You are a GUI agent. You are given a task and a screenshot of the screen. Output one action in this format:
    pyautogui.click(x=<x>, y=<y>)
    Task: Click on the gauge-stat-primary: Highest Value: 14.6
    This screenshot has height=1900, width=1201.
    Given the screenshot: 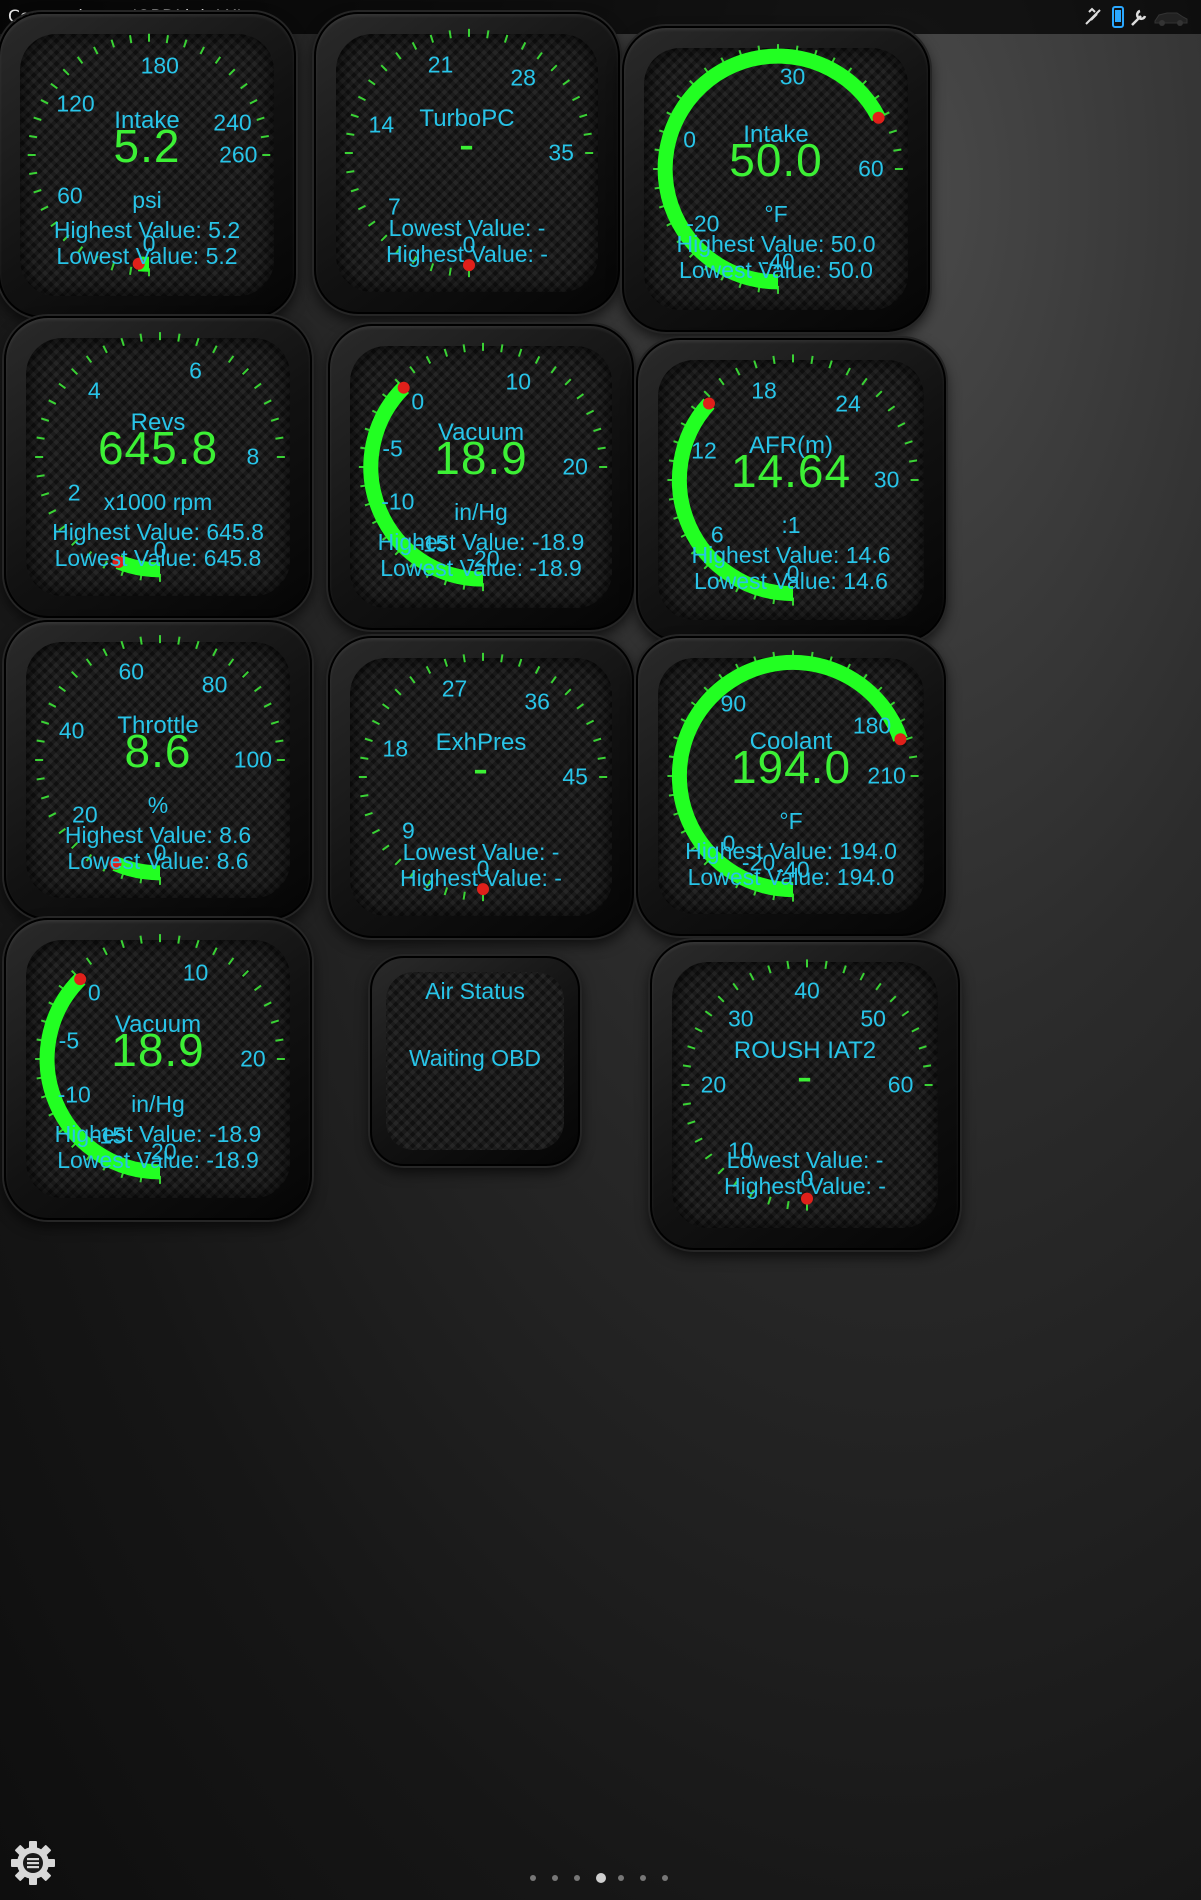 What is the action you would take?
    pyautogui.click(x=791, y=555)
    